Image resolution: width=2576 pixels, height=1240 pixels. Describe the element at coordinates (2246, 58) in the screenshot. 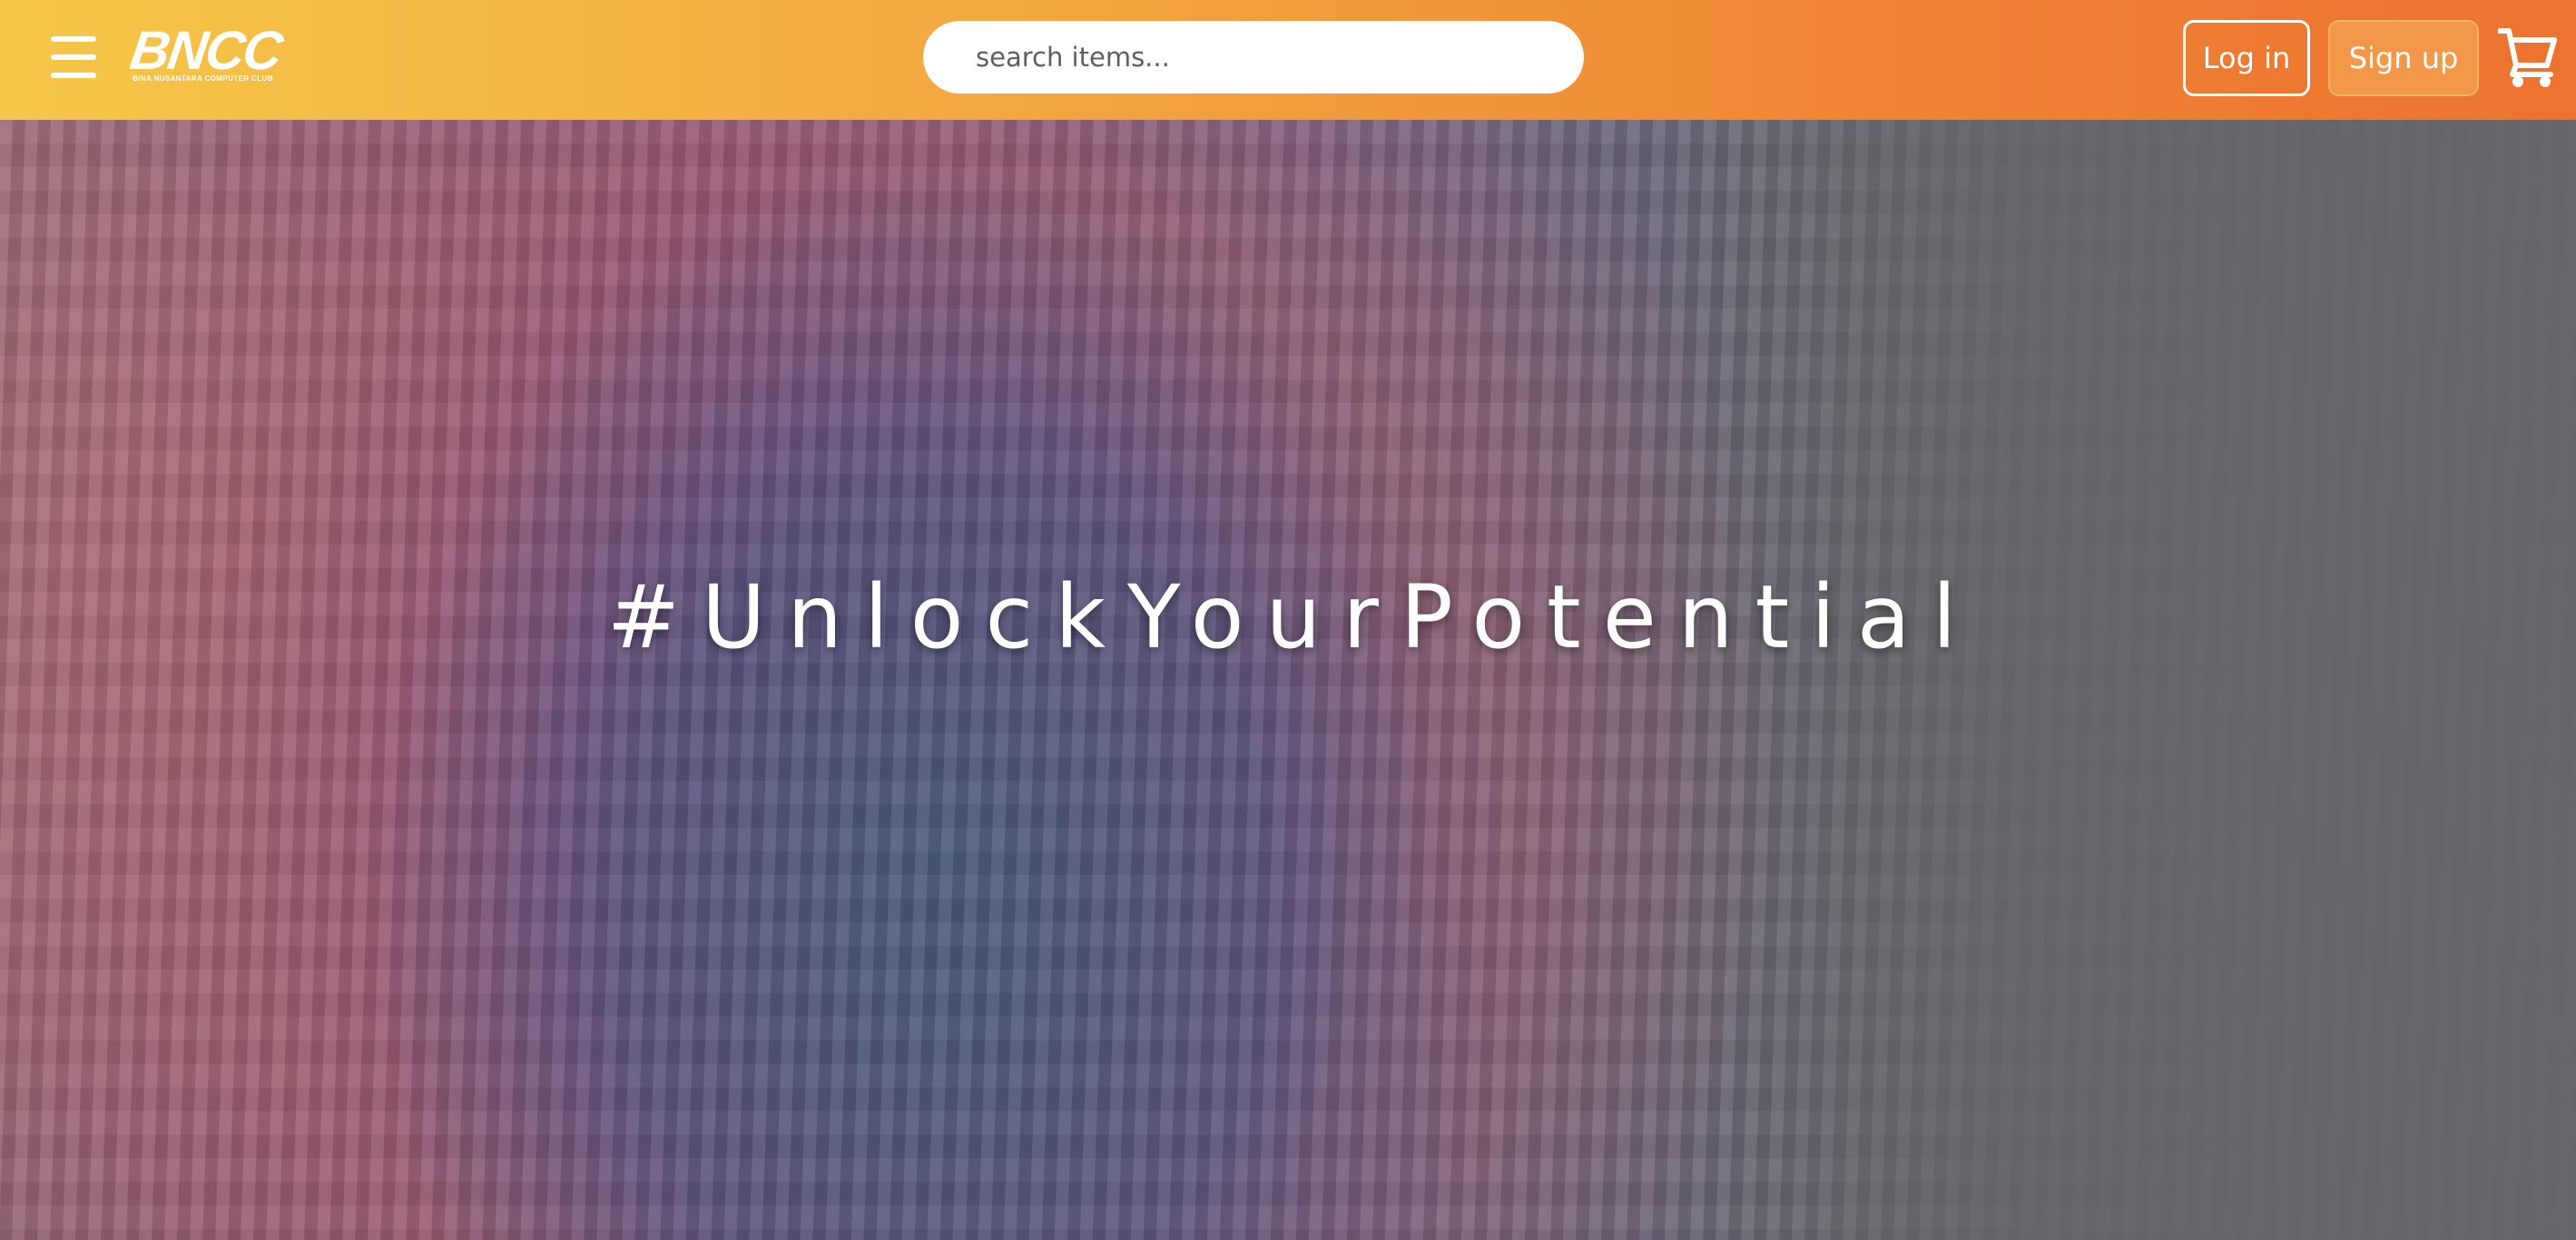

I see `login-button: Log in` at that location.